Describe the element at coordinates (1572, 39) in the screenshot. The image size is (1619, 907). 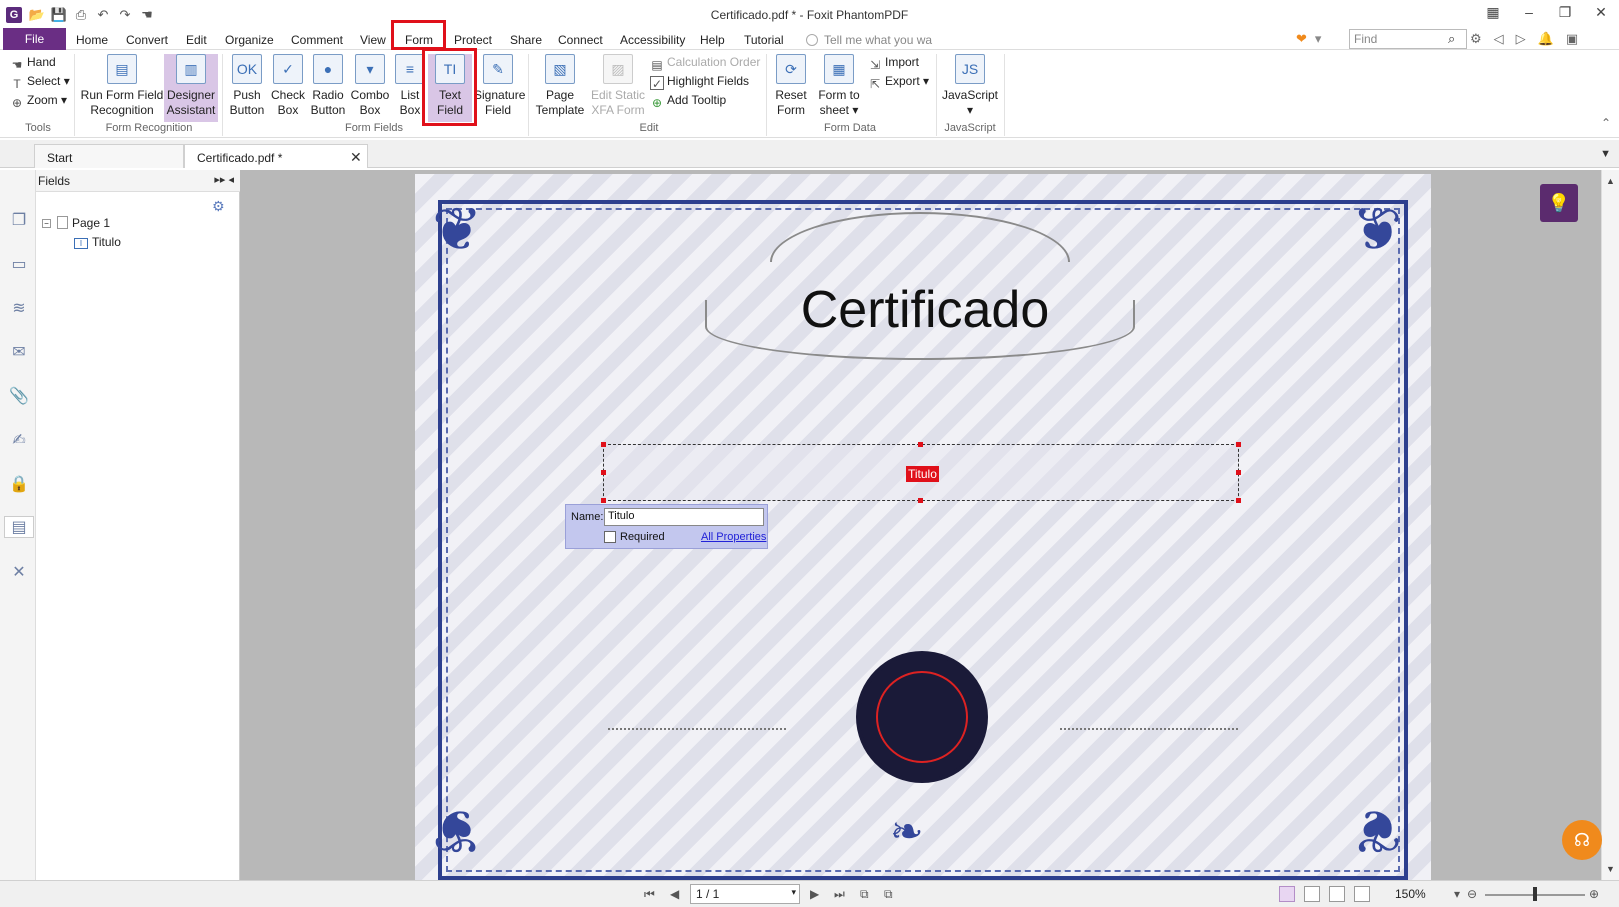
I see `user-icon: ▣` at that location.